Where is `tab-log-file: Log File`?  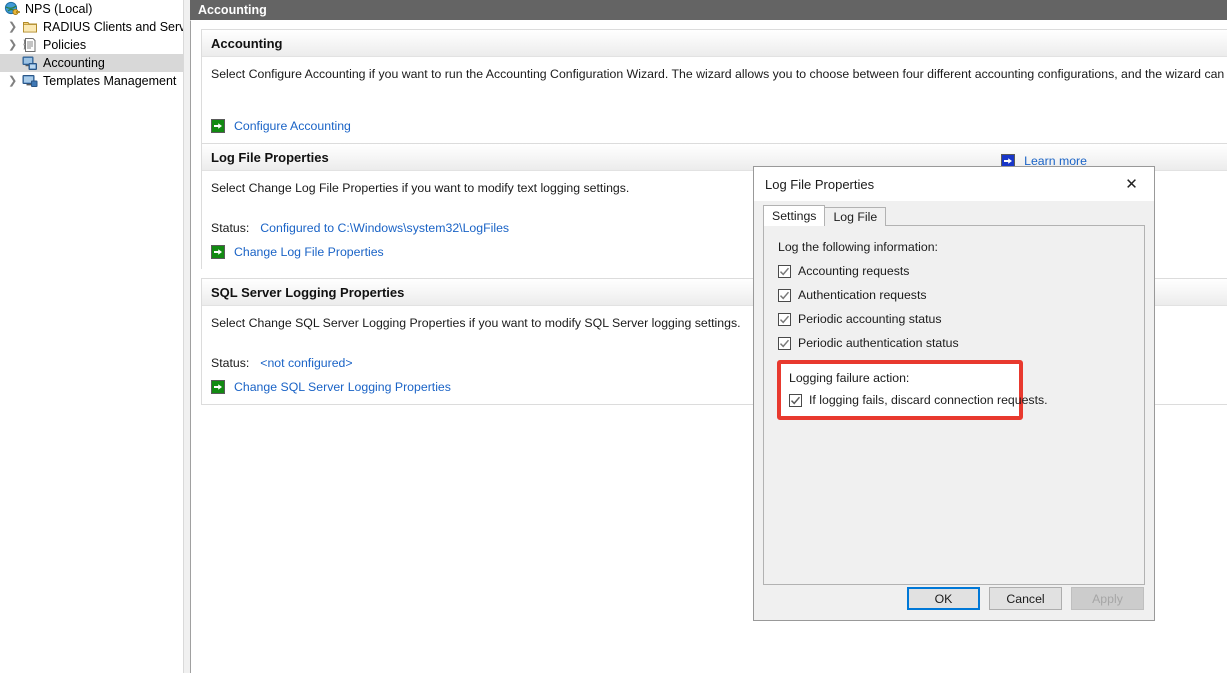 tab-log-file: Log File is located at coordinates (855, 216).